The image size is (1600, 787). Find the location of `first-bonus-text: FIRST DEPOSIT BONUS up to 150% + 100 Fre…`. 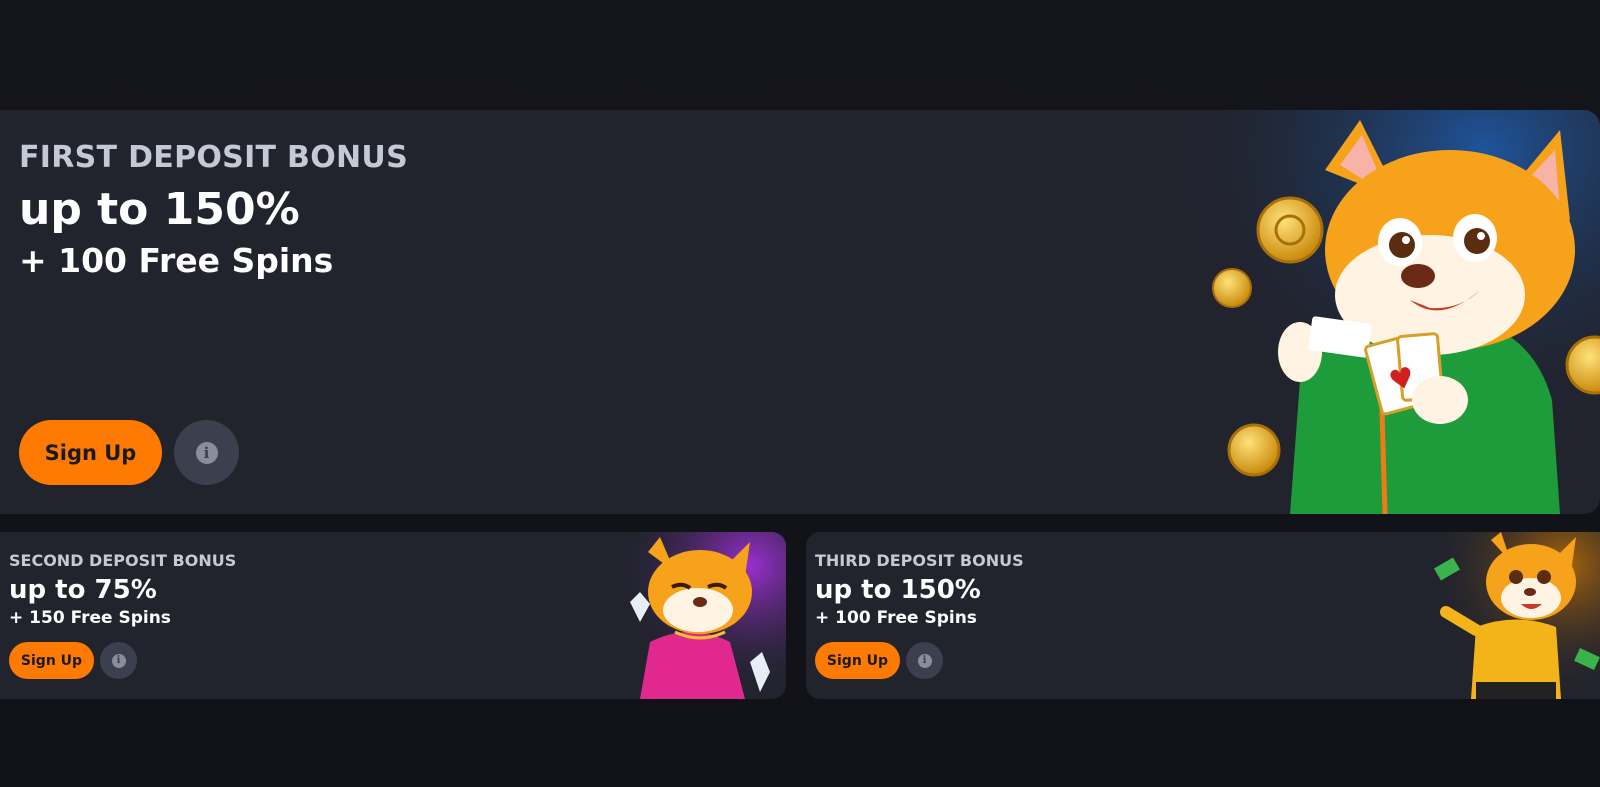

first-bonus-text: FIRST DEPOSIT BONUS up to 150% + 100 Fre… is located at coordinates (213, 210).